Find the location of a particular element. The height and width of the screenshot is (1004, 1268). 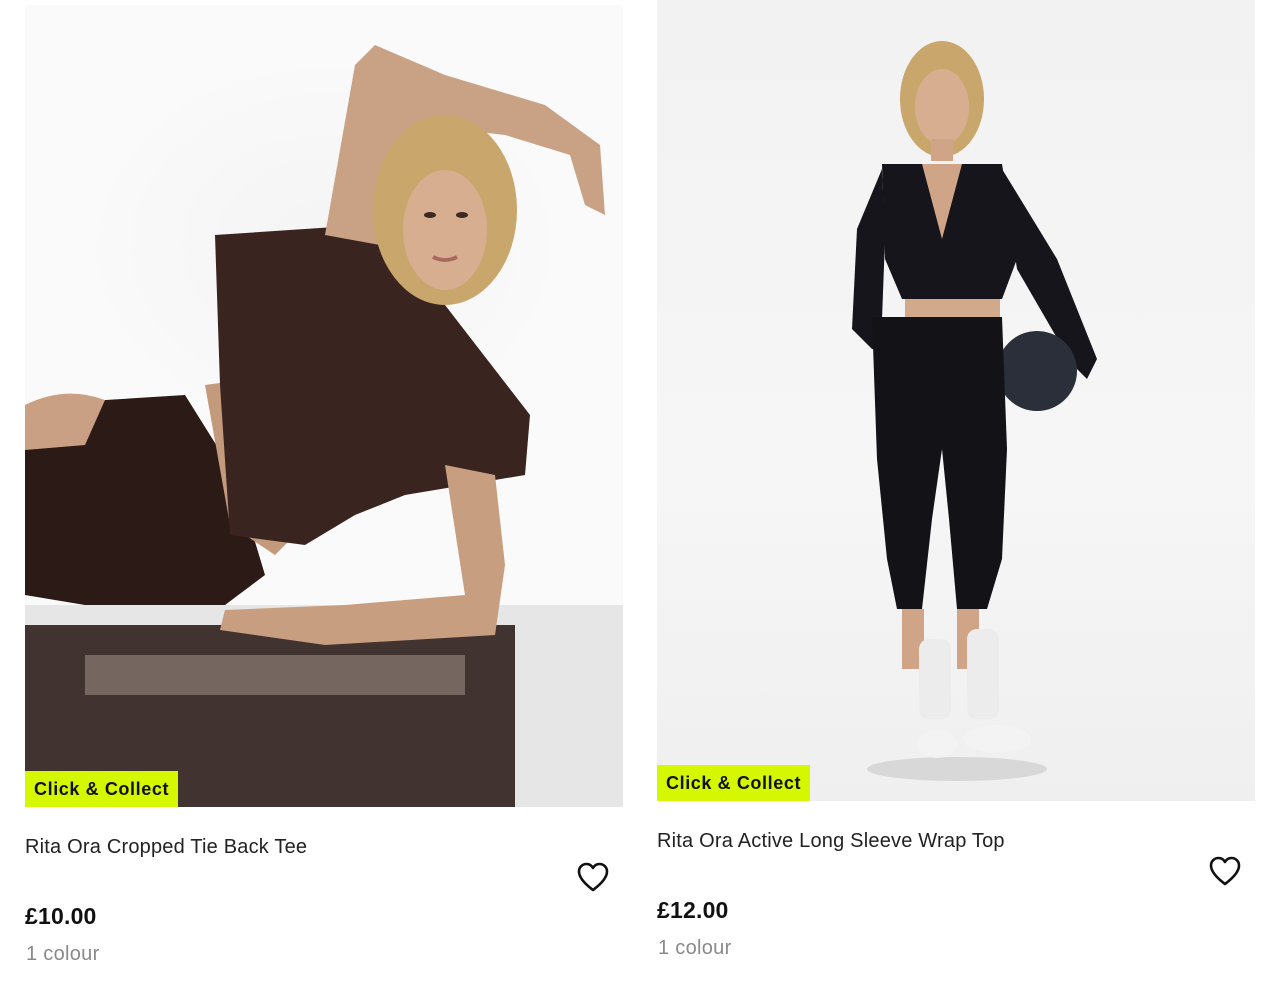

model-photo is located at coordinates (974, 411).